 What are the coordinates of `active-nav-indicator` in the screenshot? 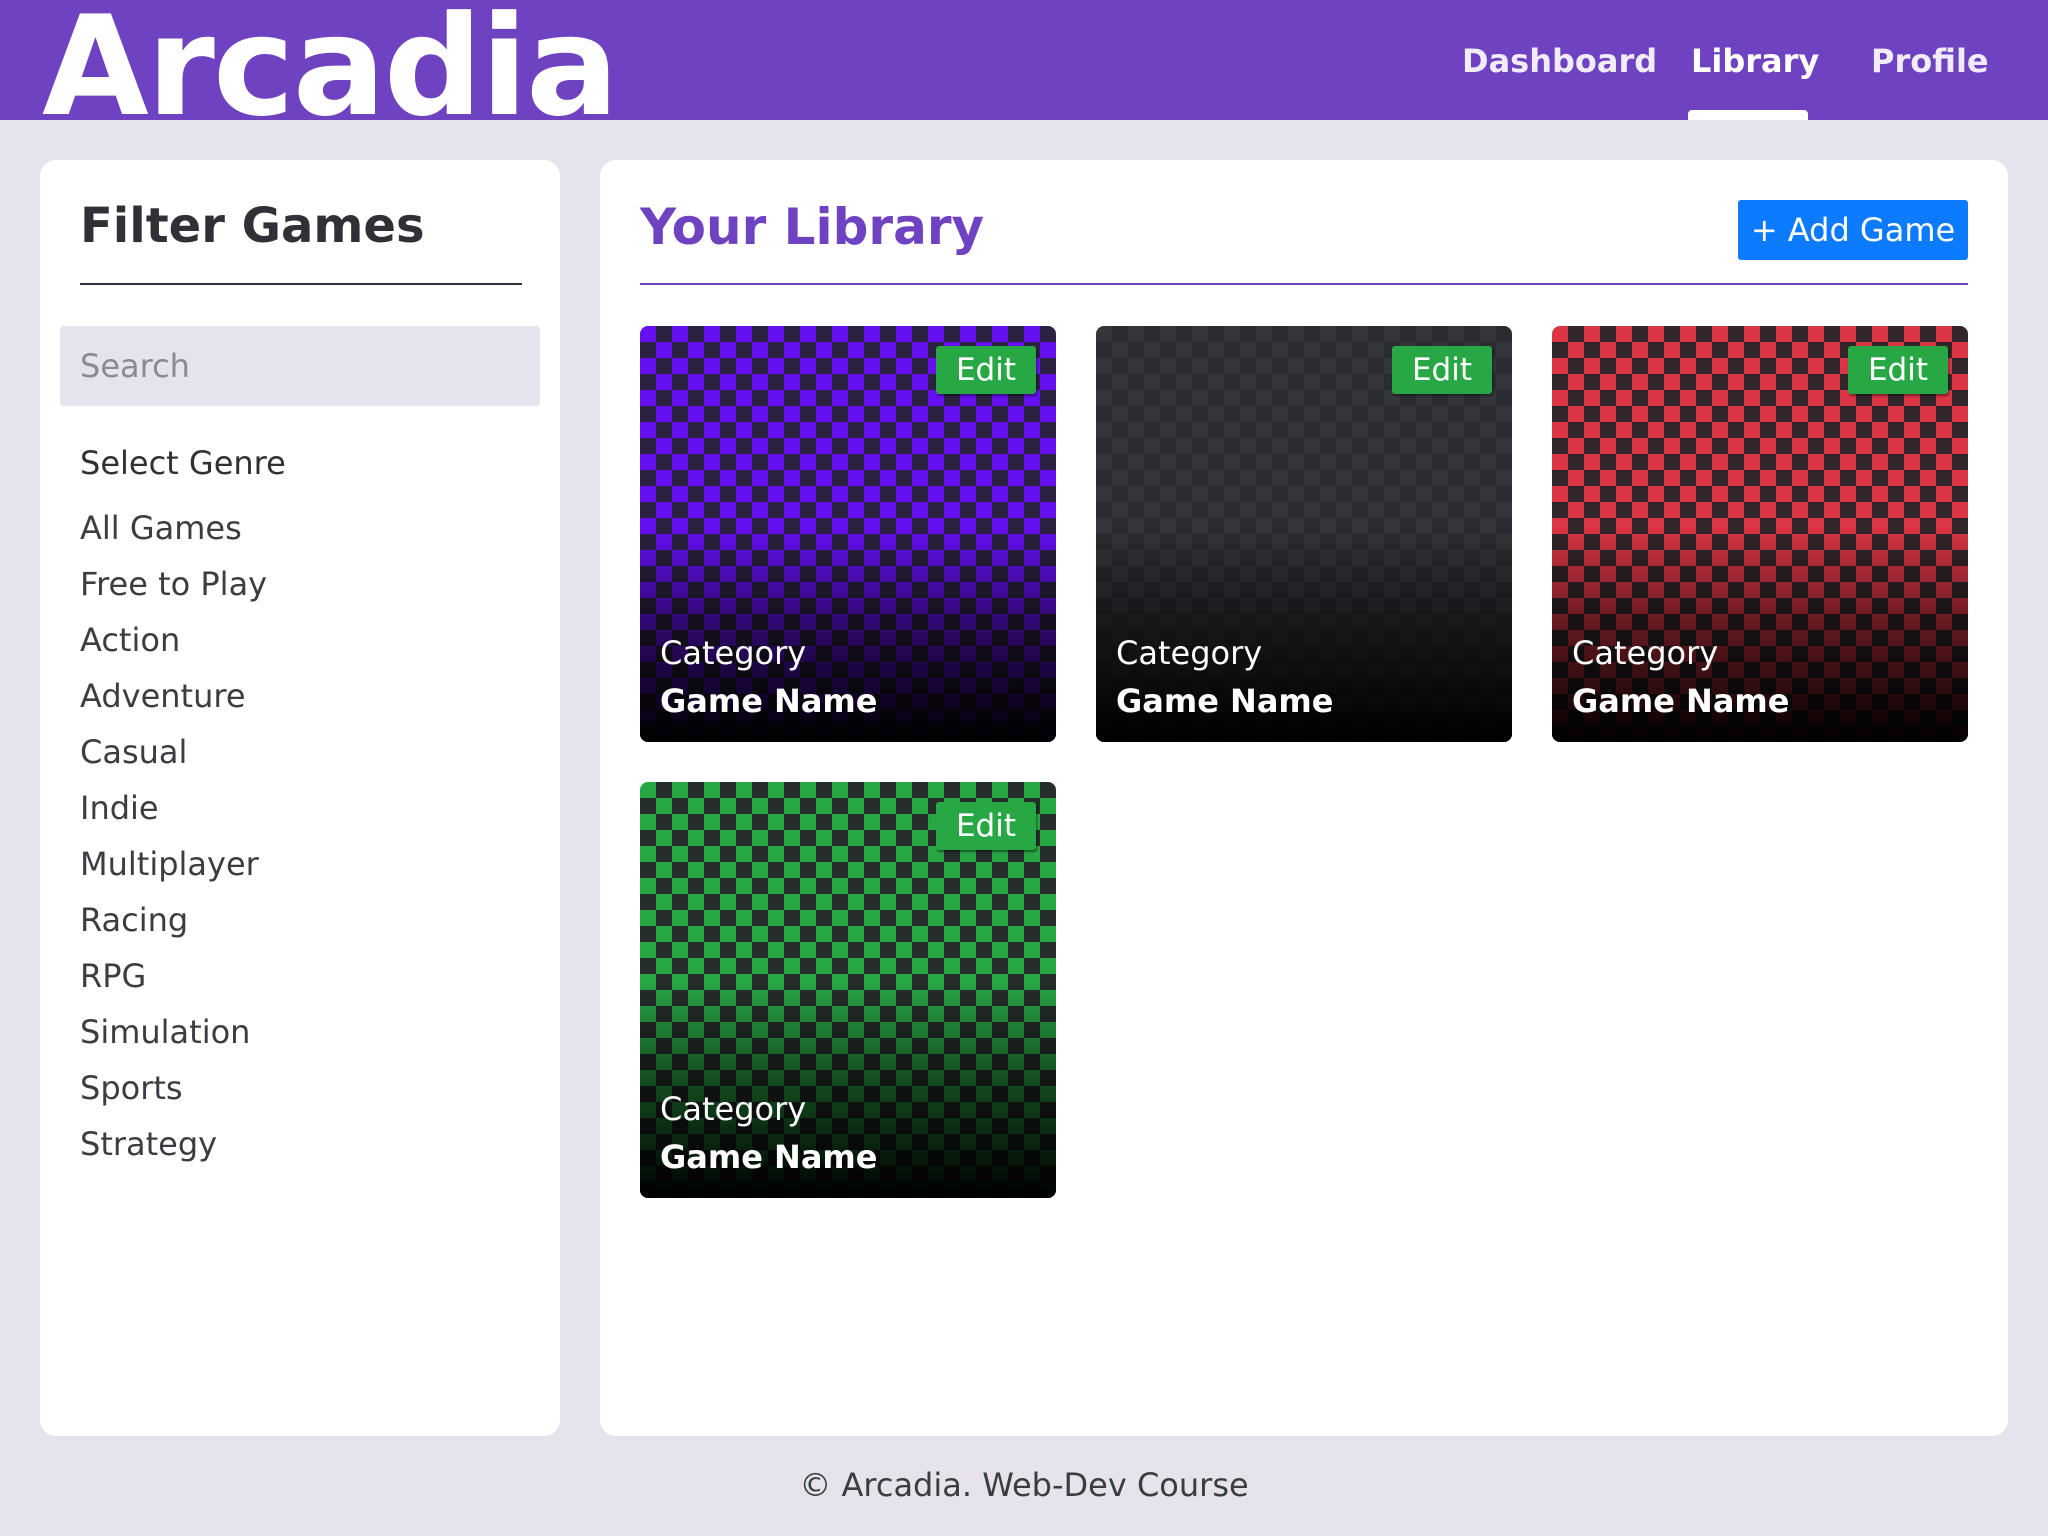 It's located at (1748, 115).